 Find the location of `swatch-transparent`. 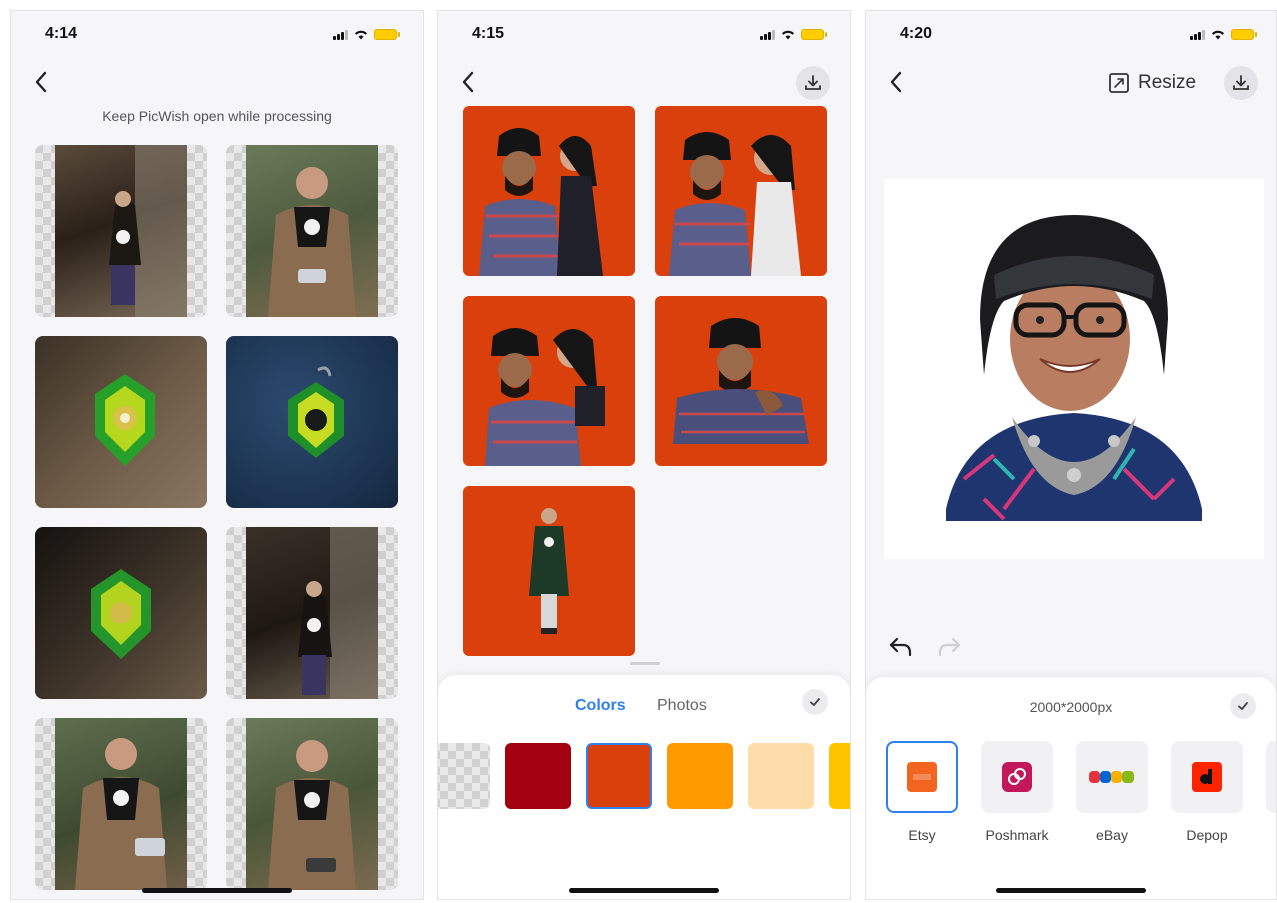

swatch-transparent is located at coordinates (464, 776).